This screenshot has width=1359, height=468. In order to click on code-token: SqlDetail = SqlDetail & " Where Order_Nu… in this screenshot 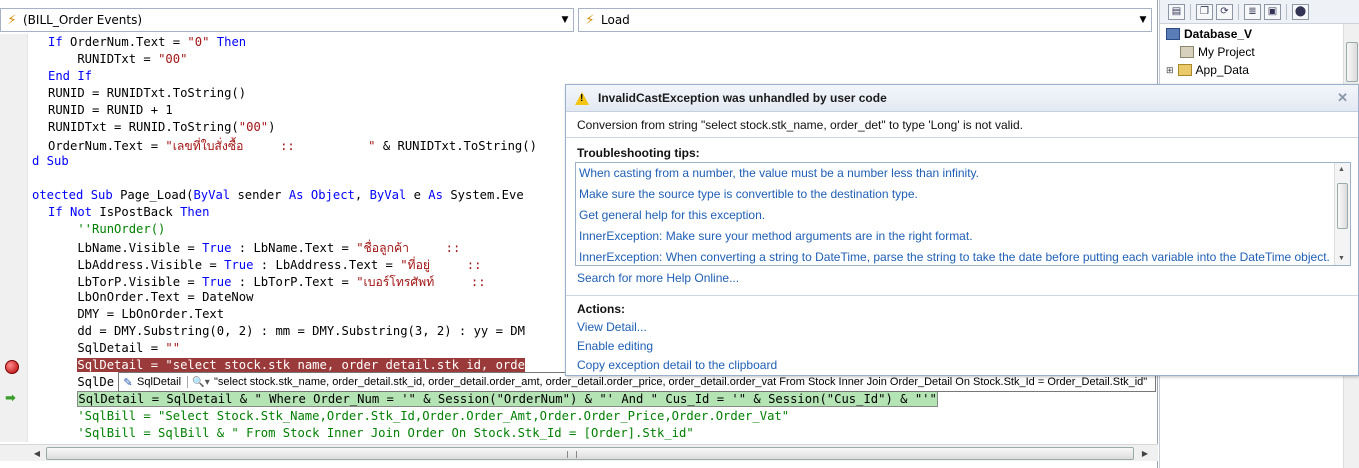, I will do `click(507, 399)`.